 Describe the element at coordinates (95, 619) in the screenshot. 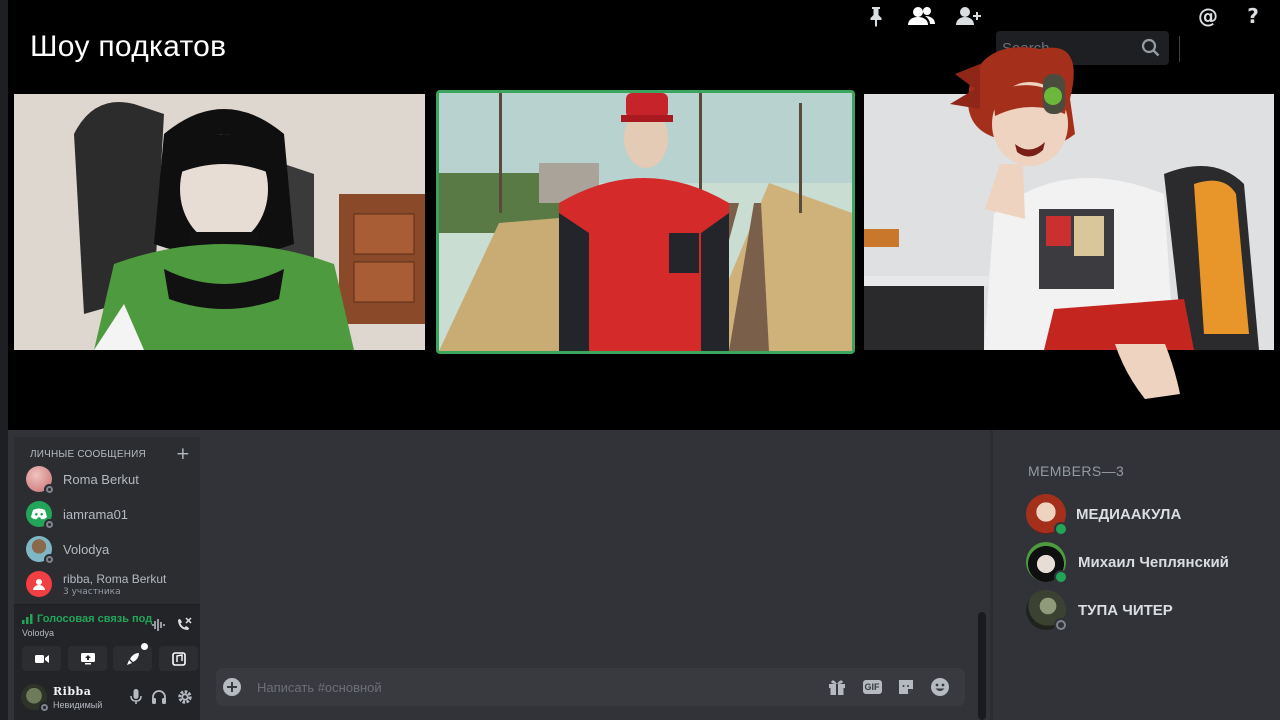

I see `voice-status-text: Голосовая связь под` at that location.